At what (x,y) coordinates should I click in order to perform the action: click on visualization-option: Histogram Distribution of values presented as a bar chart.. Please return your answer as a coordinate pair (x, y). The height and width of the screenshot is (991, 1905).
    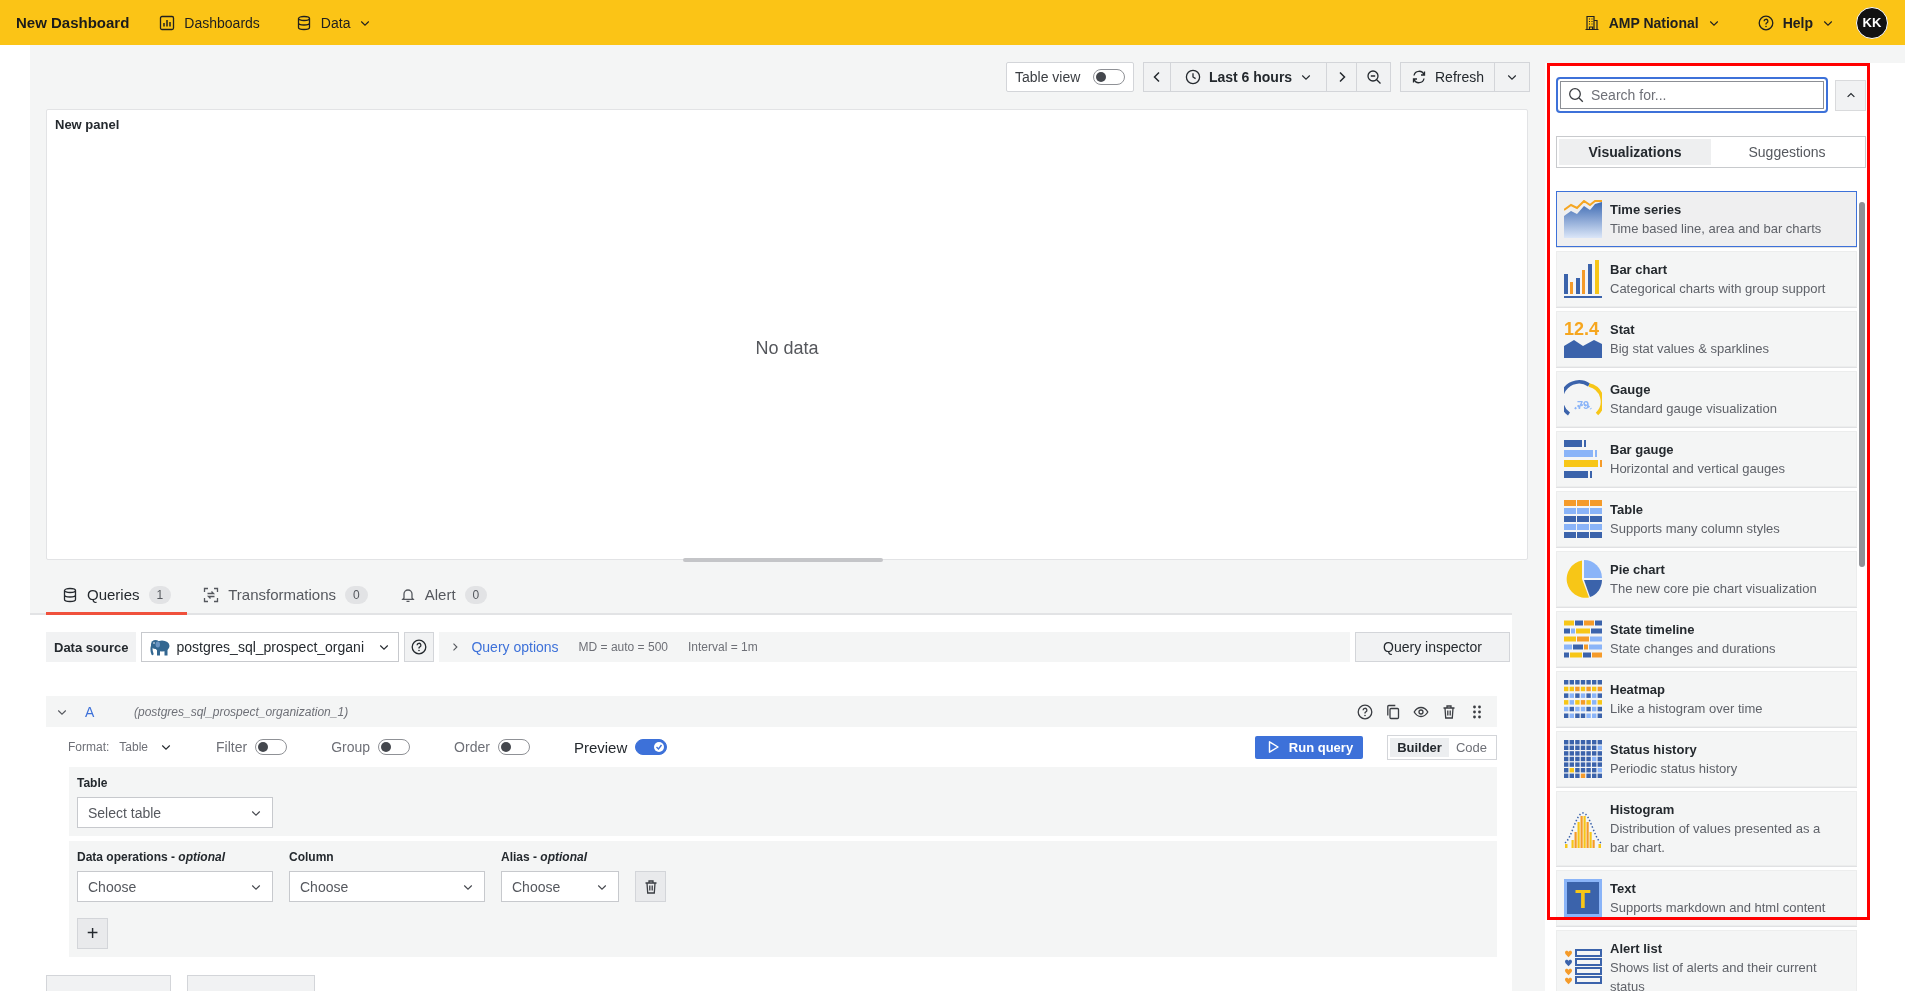
    Looking at the image, I should click on (1706, 828).